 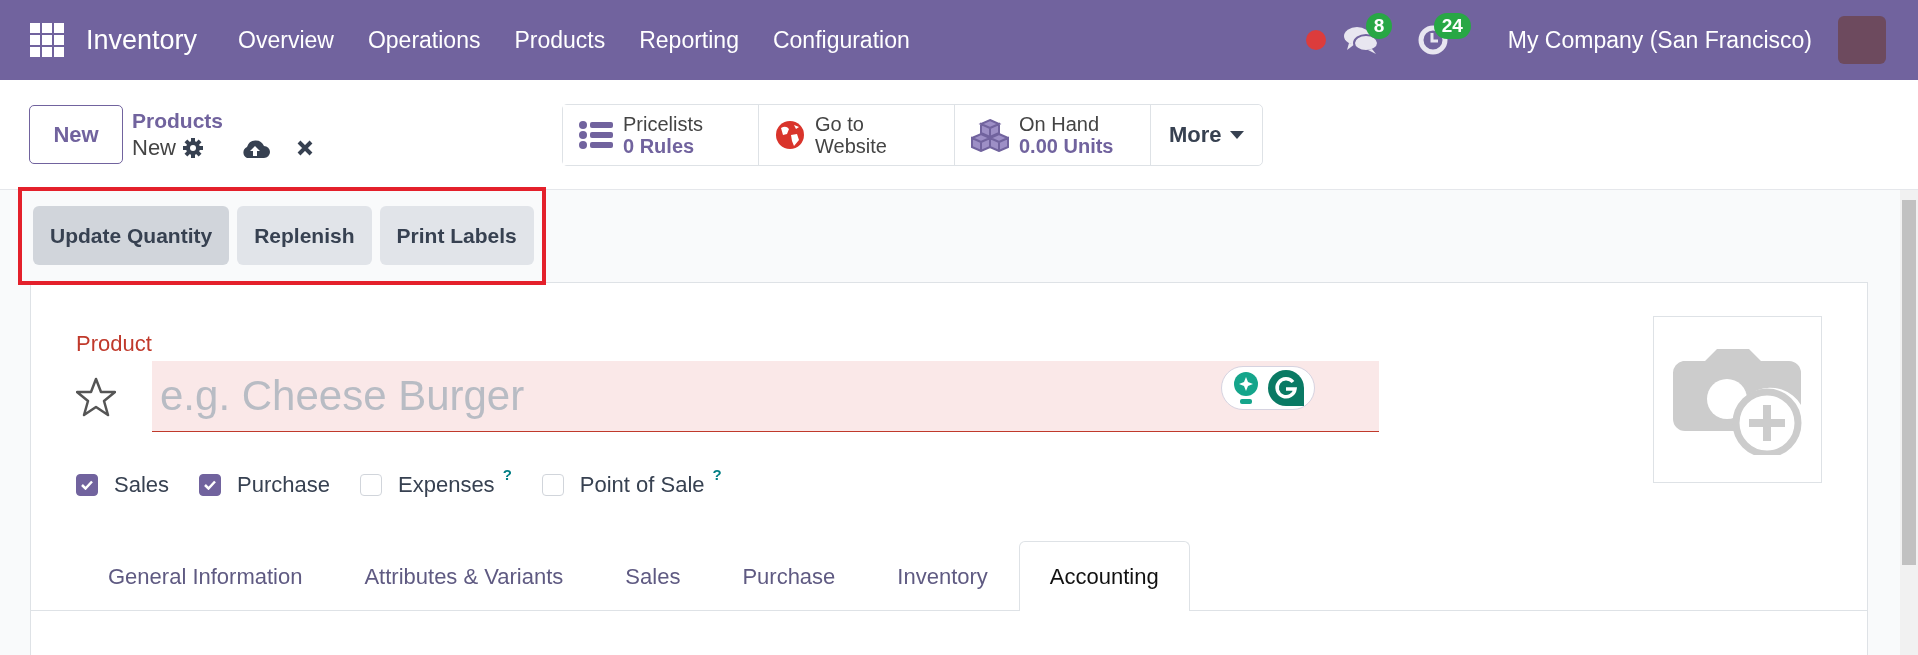 What do you see at coordinates (286, 40) in the screenshot?
I see `menu-item: Overview` at bounding box center [286, 40].